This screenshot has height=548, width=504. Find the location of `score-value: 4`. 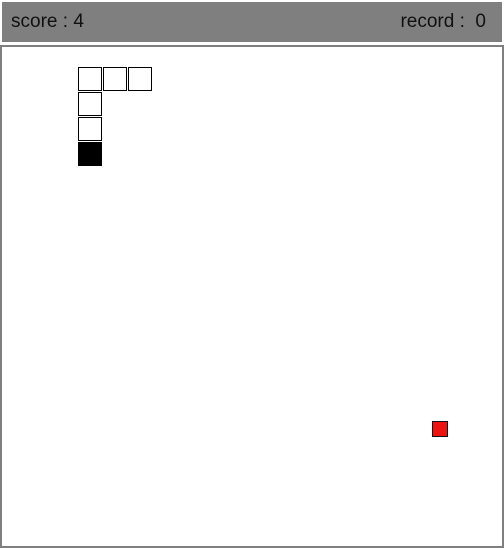

score-value: 4 is located at coordinates (78, 21).